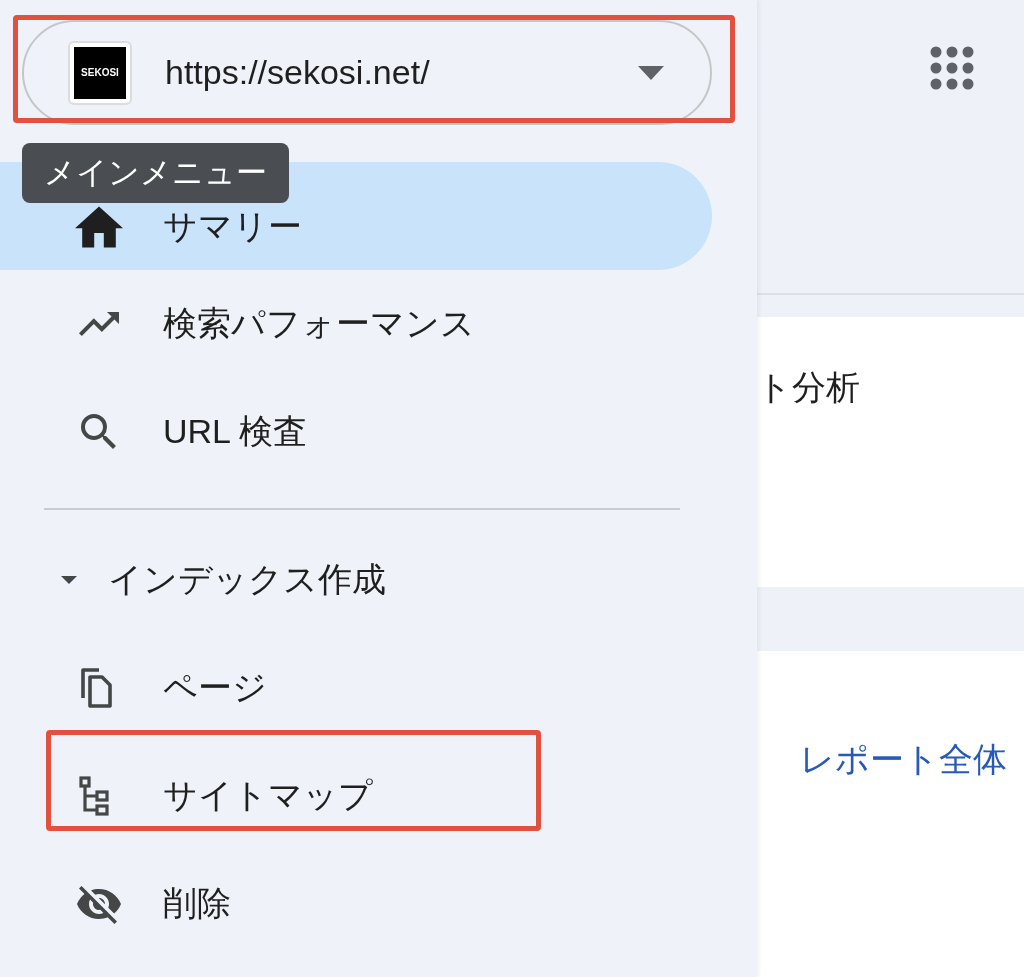 The width and height of the screenshot is (1024, 977). I want to click on nav-item: 検索パフォーマンス, so click(356, 324).